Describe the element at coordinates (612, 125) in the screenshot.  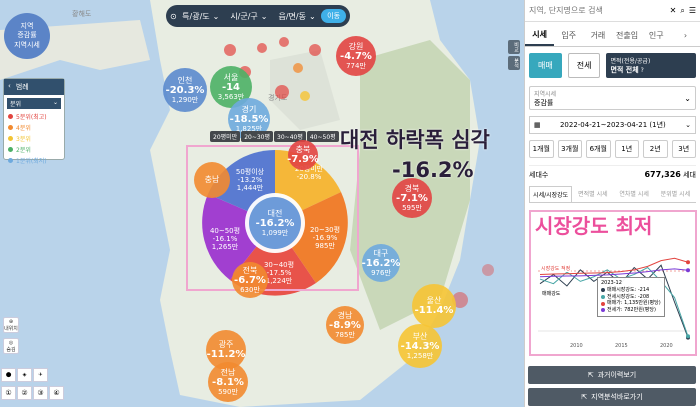
I see `date-range-select: ▦ 2022-04-21~2023-04-21 (1년) ⌄` at that location.